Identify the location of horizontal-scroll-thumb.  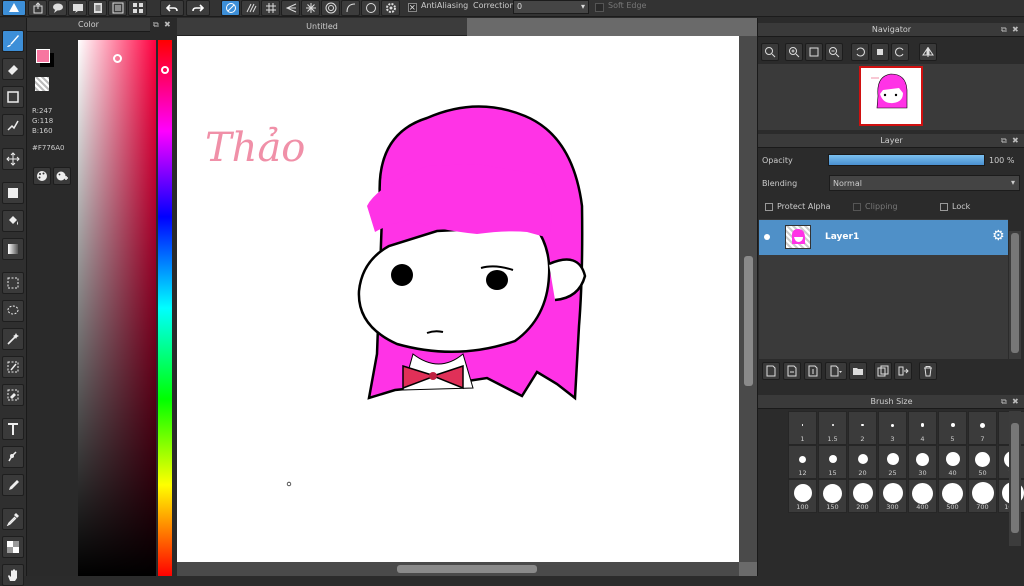
(467, 569).